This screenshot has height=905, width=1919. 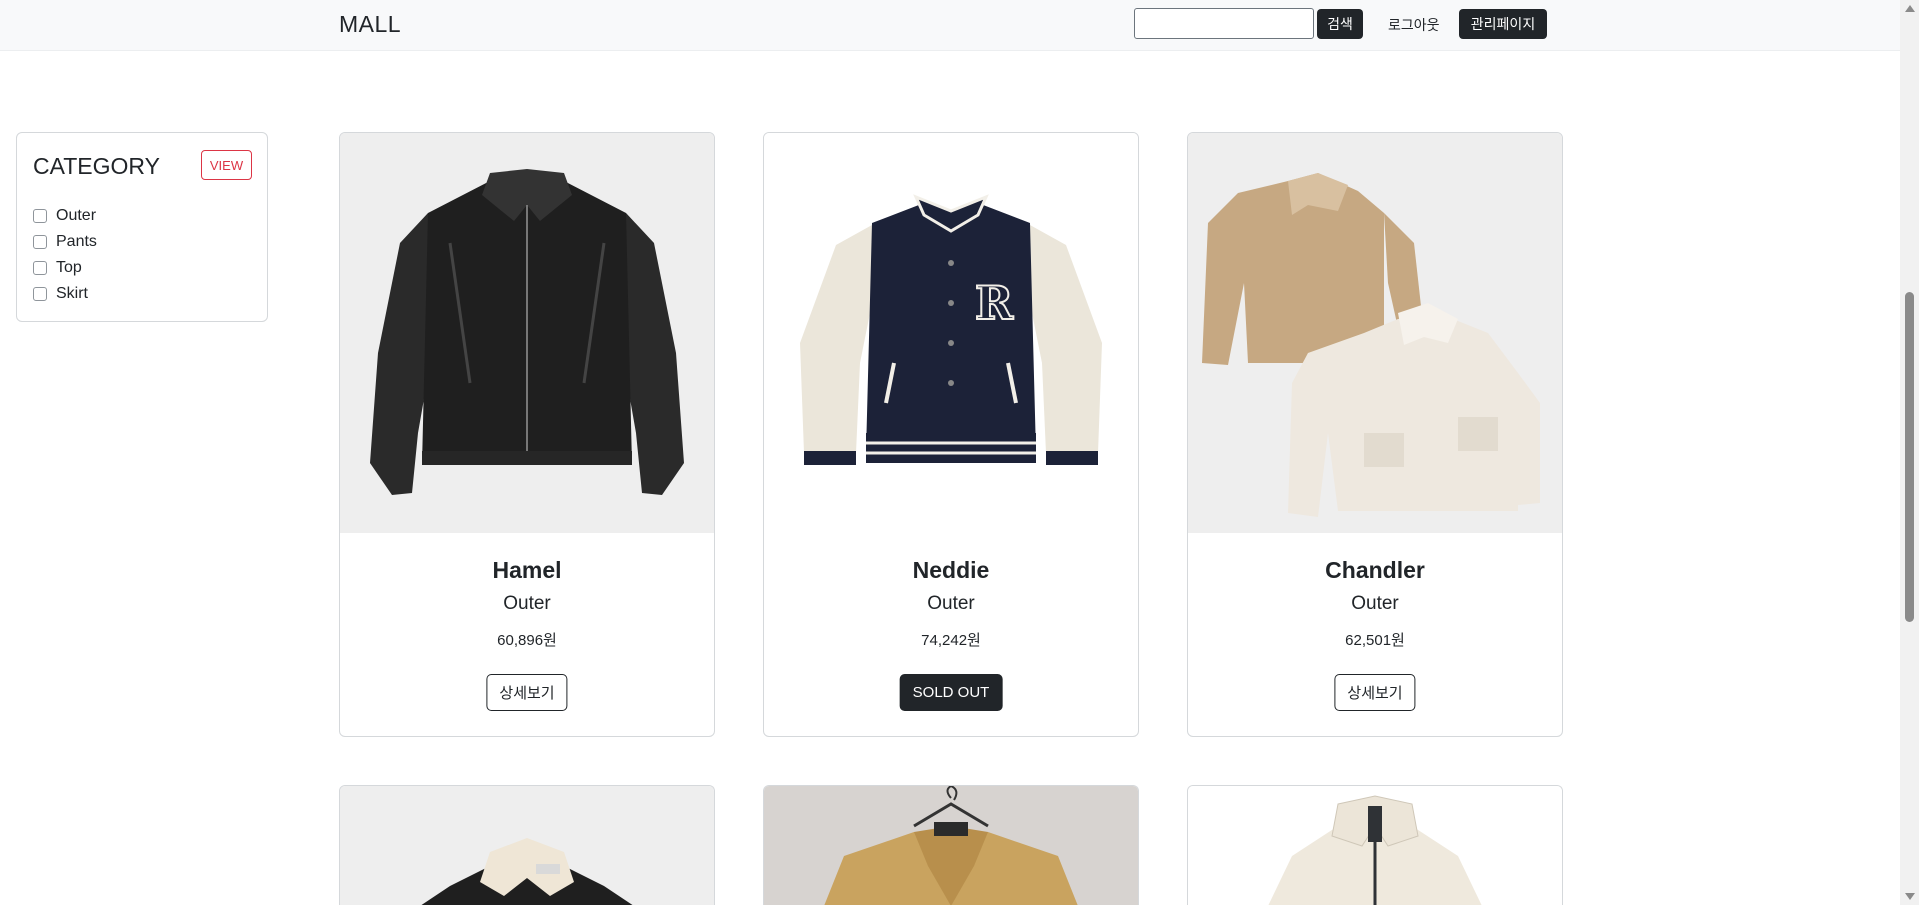 I want to click on category-item-outer: Outer, so click(x=65, y=216).